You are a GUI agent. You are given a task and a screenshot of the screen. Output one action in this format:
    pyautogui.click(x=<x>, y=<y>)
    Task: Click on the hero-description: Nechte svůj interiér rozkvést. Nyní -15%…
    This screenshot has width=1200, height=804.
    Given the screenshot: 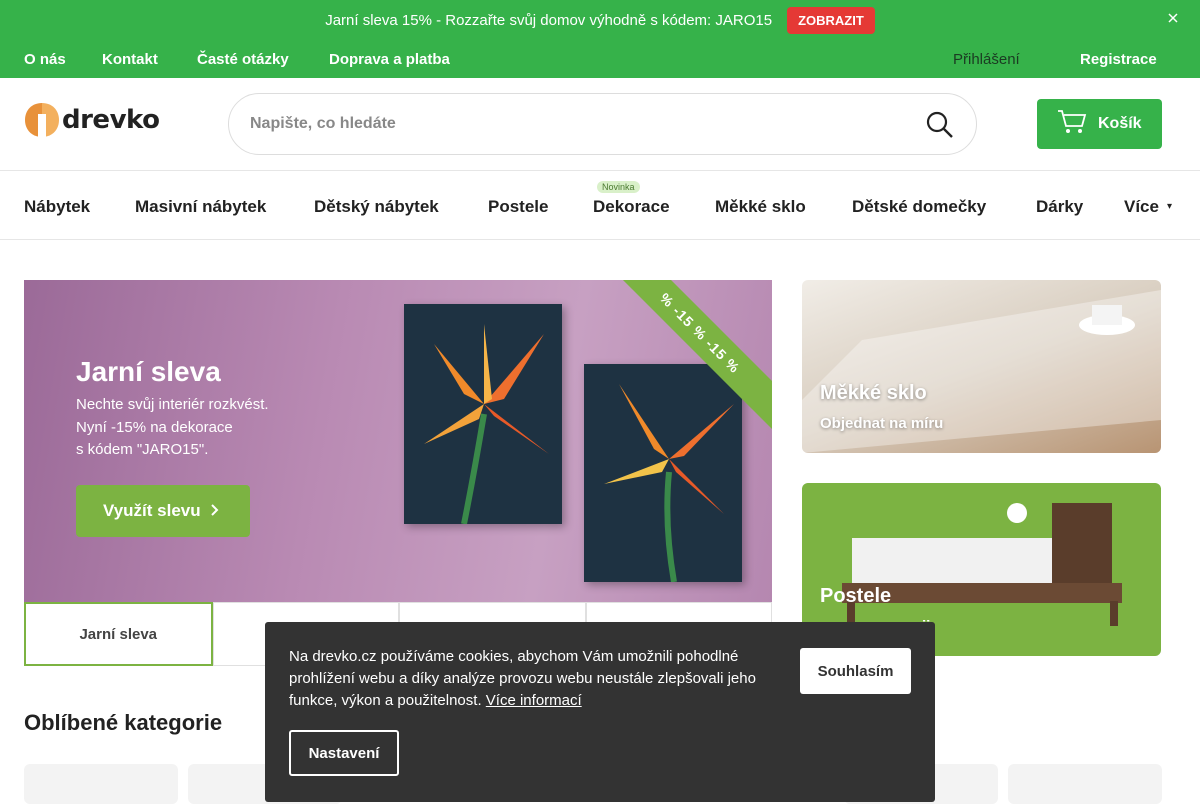 What is the action you would take?
    pyautogui.click(x=196, y=428)
    